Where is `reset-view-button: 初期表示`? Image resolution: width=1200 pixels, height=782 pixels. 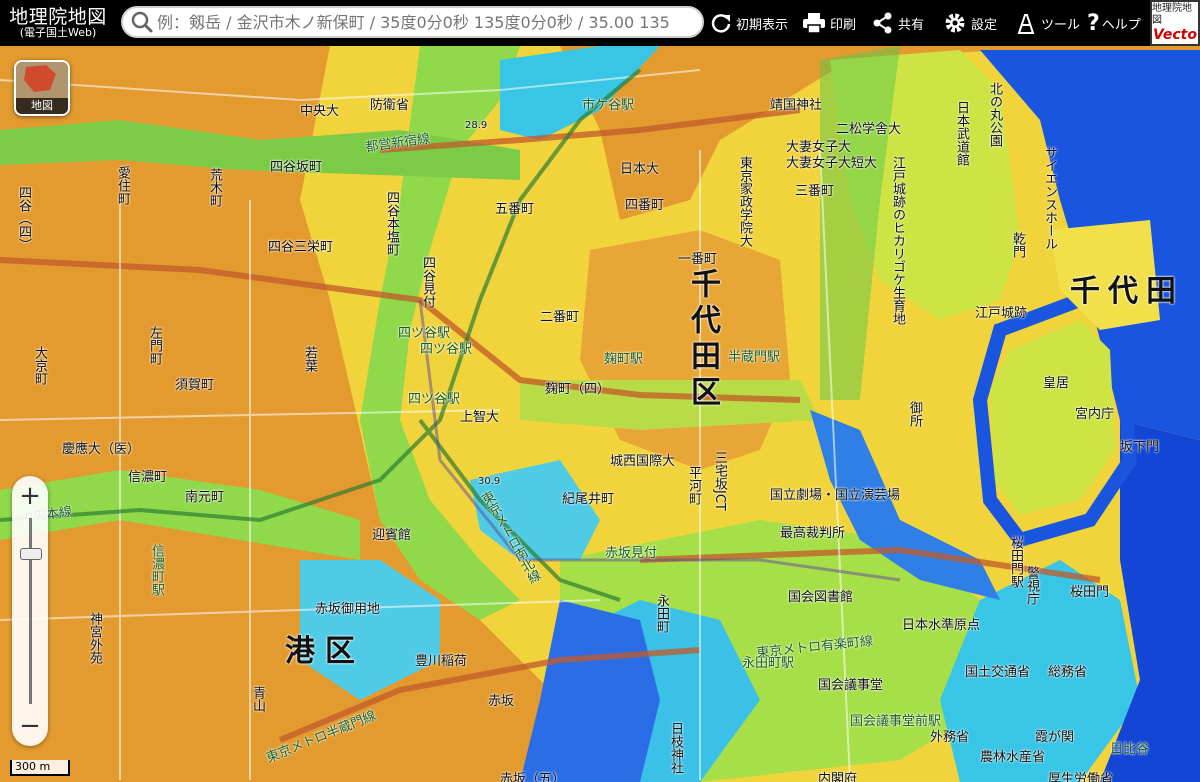
reset-view-button: 初期表示 is located at coordinates (749, 23).